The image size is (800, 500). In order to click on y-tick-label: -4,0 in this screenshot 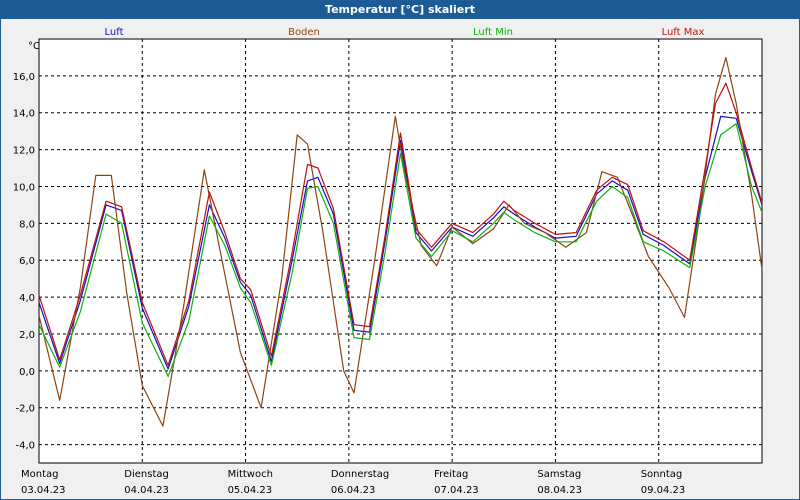, I will do `click(25, 446)`.